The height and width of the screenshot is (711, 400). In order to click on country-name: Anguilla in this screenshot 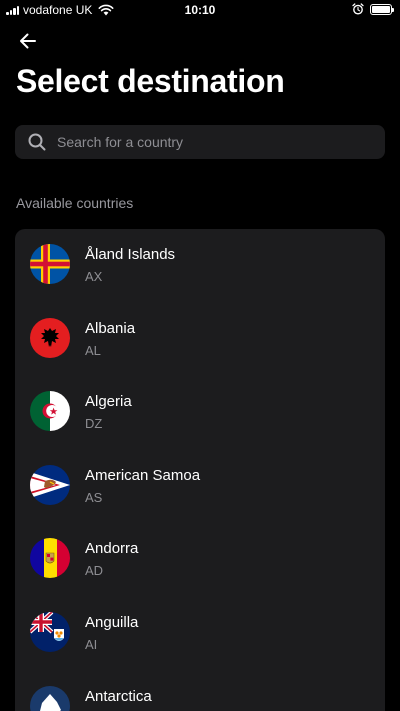, I will do `click(112, 622)`.